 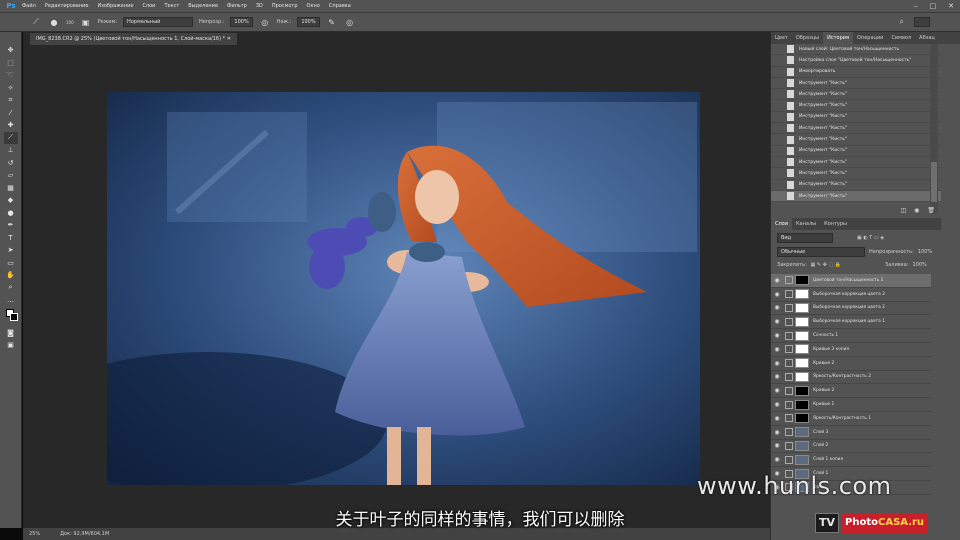 What do you see at coordinates (171, 6) in the screenshot?
I see `menu-item: Текст` at bounding box center [171, 6].